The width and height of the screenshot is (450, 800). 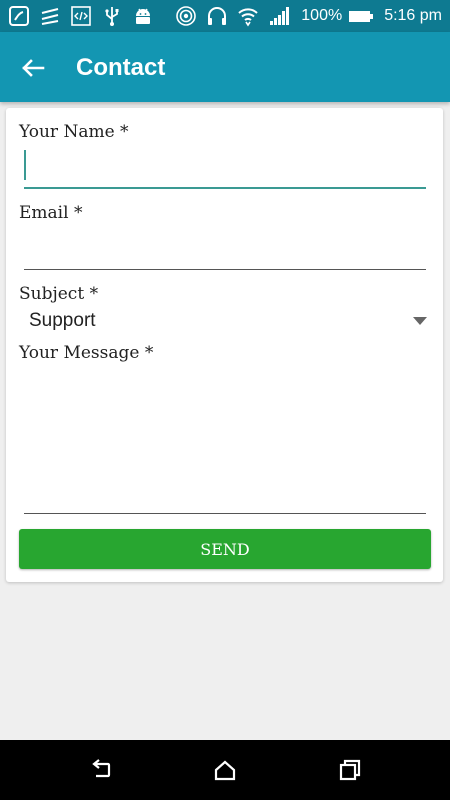 I want to click on system-icons: 100% 5:16 pm, so click(x=308, y=16).